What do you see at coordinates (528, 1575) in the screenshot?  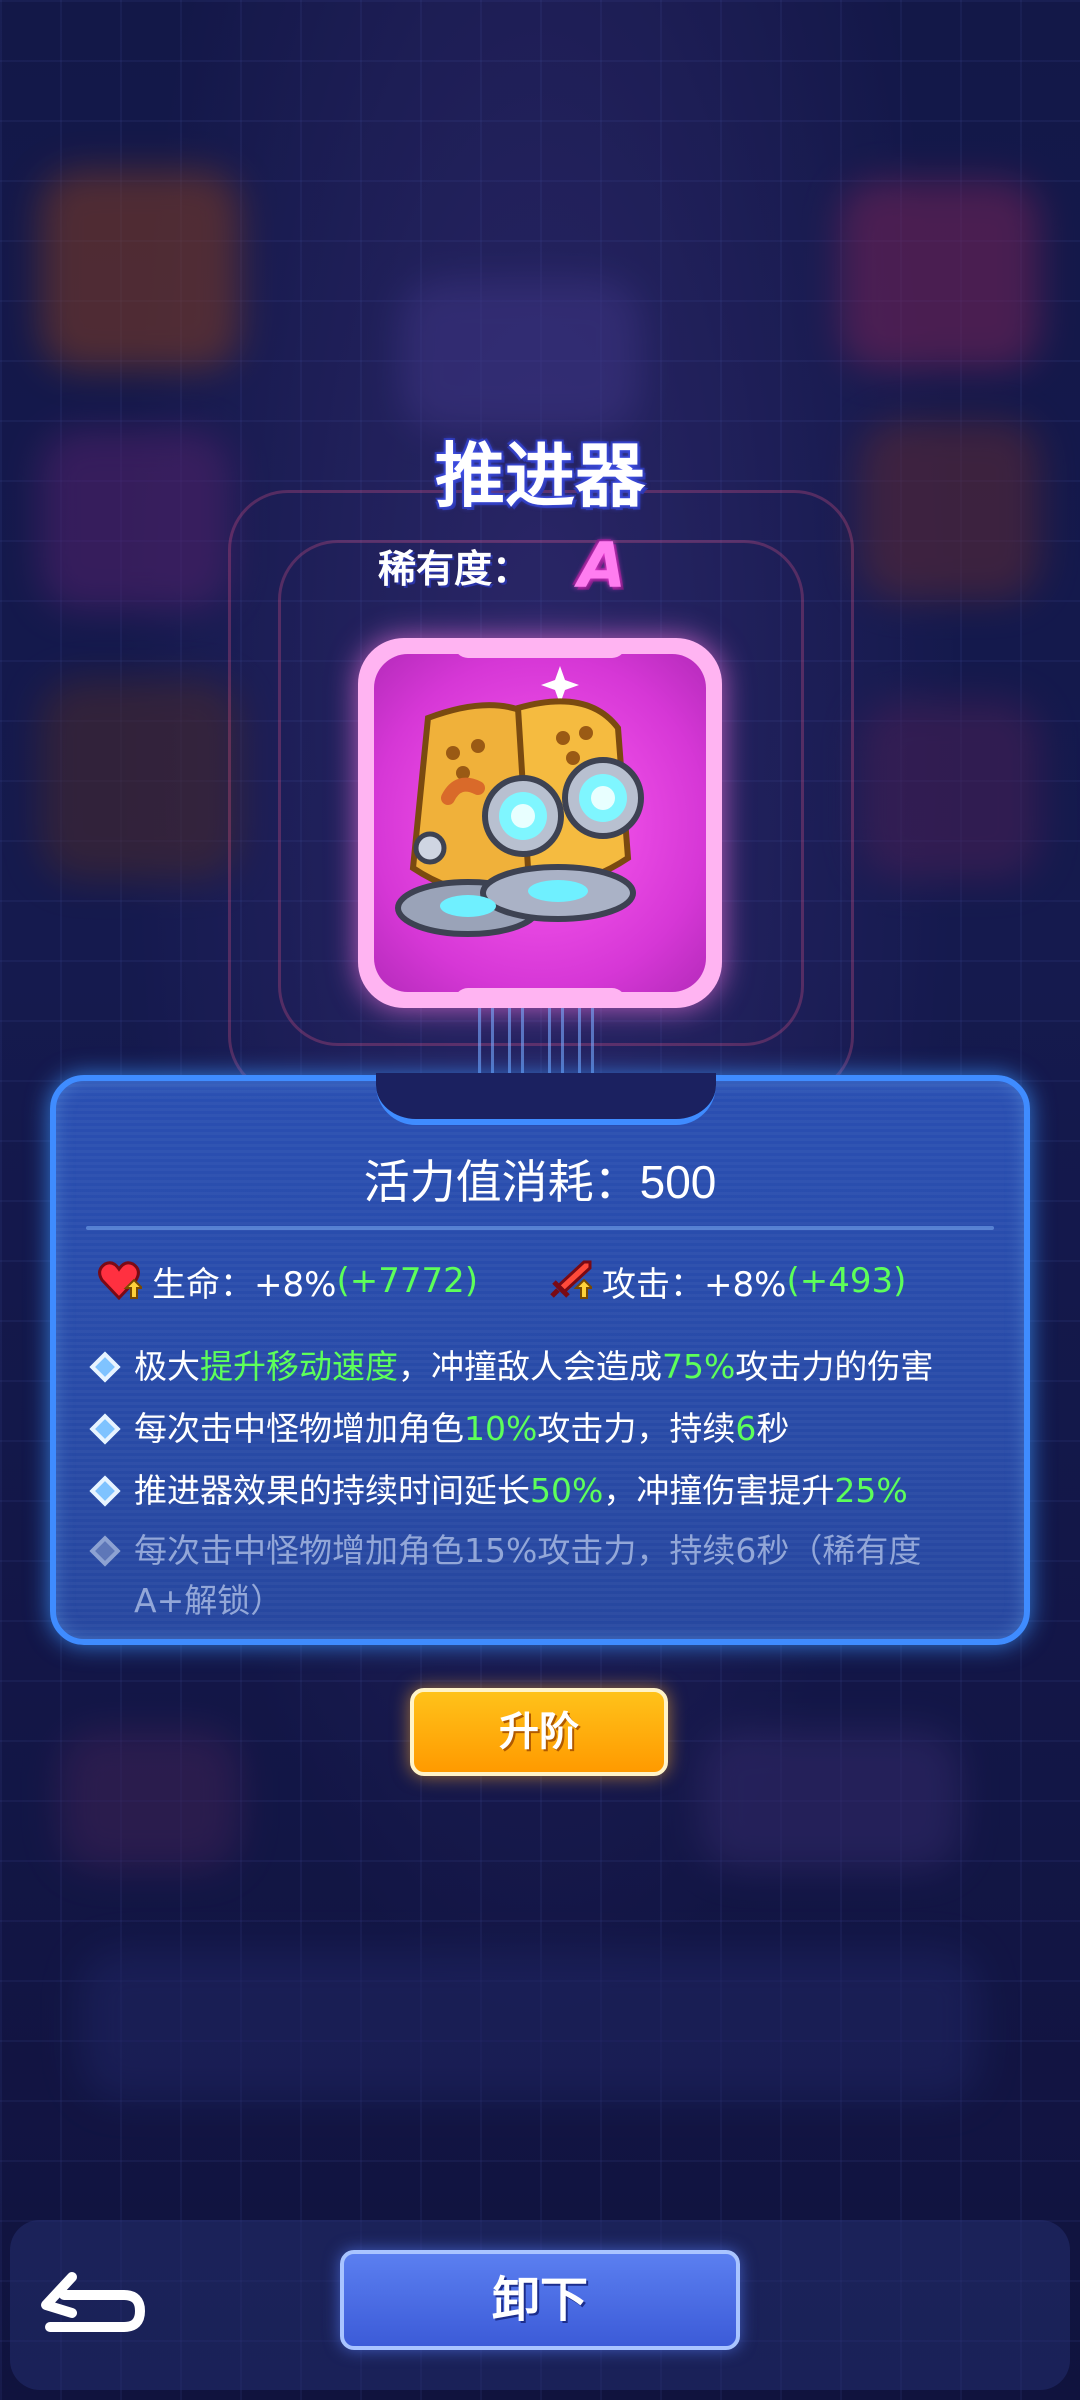 I see `skill-text-locked: 每次击中怪物增加角色15%攻击力，持续6秒（稀有度A+解锁）` at bounding box center [528, 1575].